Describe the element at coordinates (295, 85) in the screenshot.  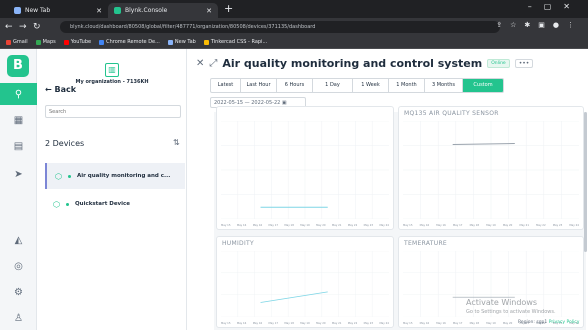
I see `range-6-hours: 6 Hours` at that location.